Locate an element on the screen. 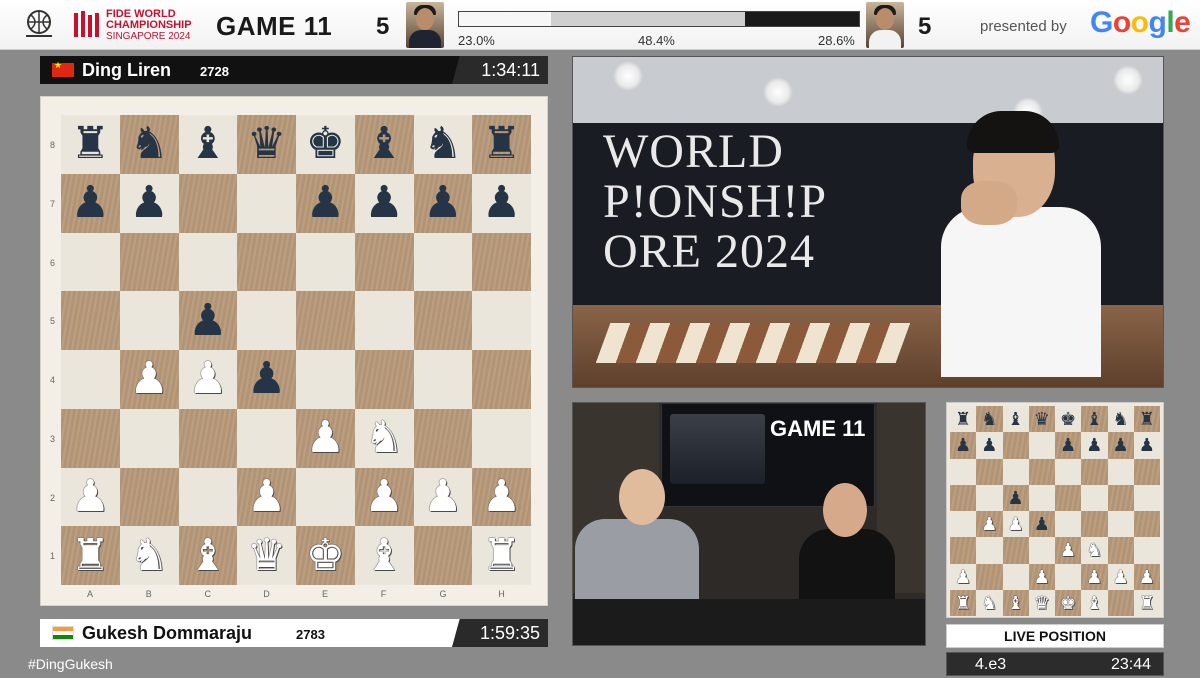 Image resolution: width=1200 pixels, height=678 pixels. main-square-h5 is located at coordinates (501, 320).